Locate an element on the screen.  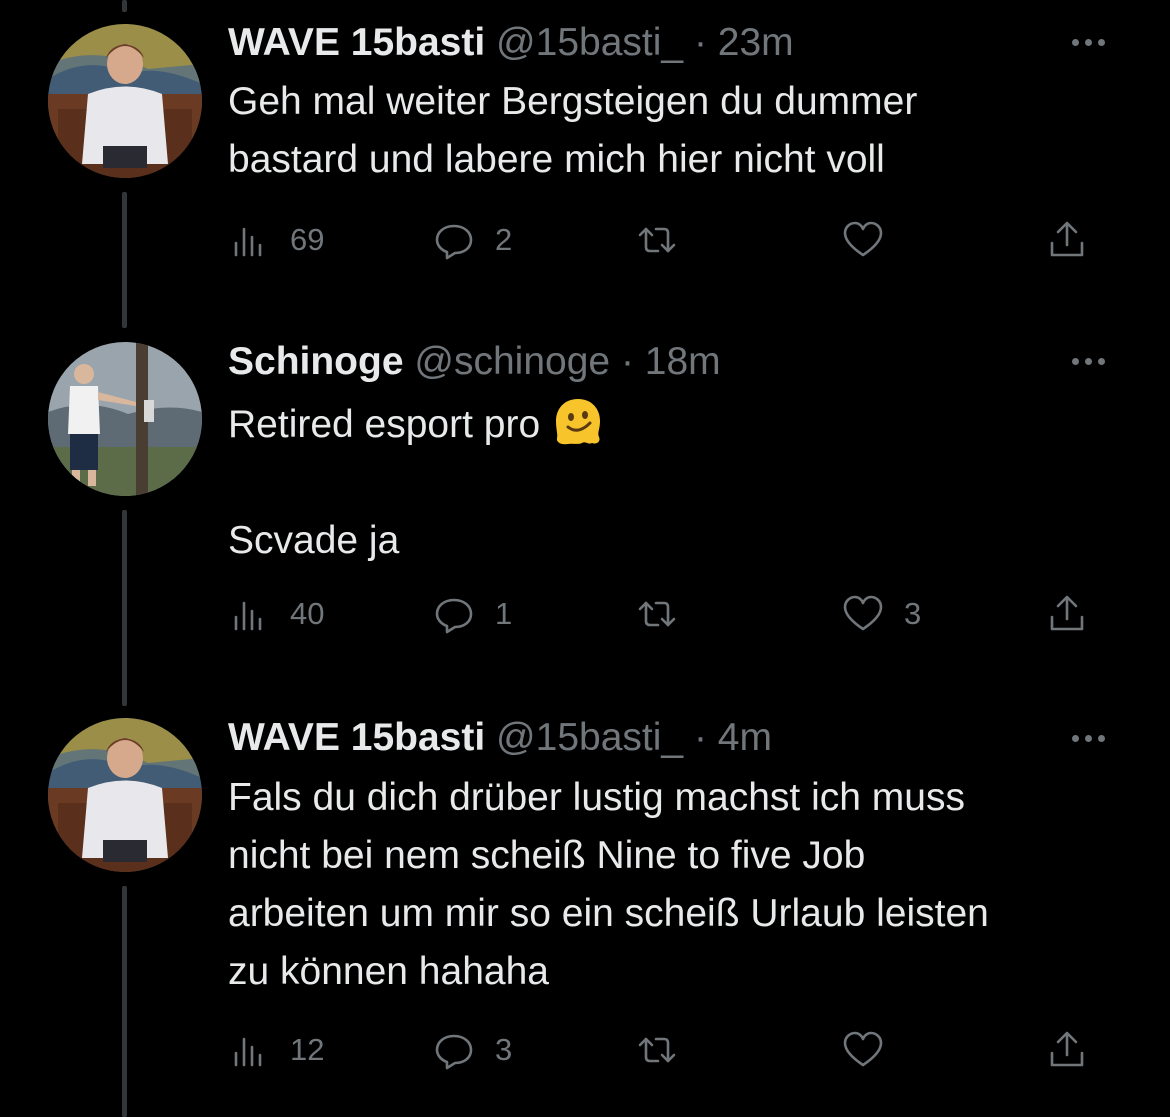
timestamp: 23m is located at coordinates (756, 42).